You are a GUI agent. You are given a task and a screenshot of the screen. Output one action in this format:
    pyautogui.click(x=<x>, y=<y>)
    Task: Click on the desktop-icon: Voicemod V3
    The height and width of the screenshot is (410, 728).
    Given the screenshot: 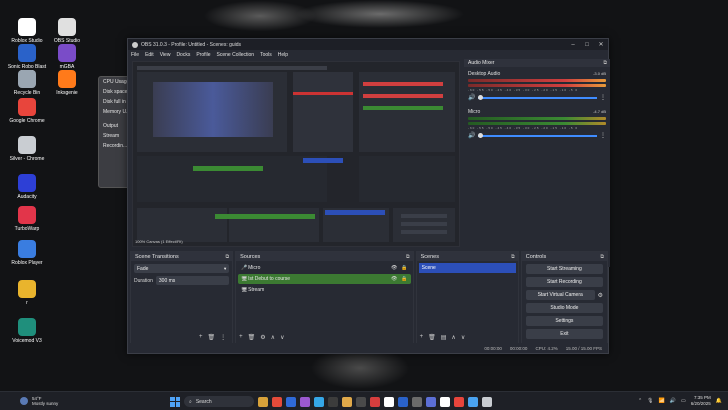 What is the action you would take?
    pyautogui.click(x=27, y=331)
    